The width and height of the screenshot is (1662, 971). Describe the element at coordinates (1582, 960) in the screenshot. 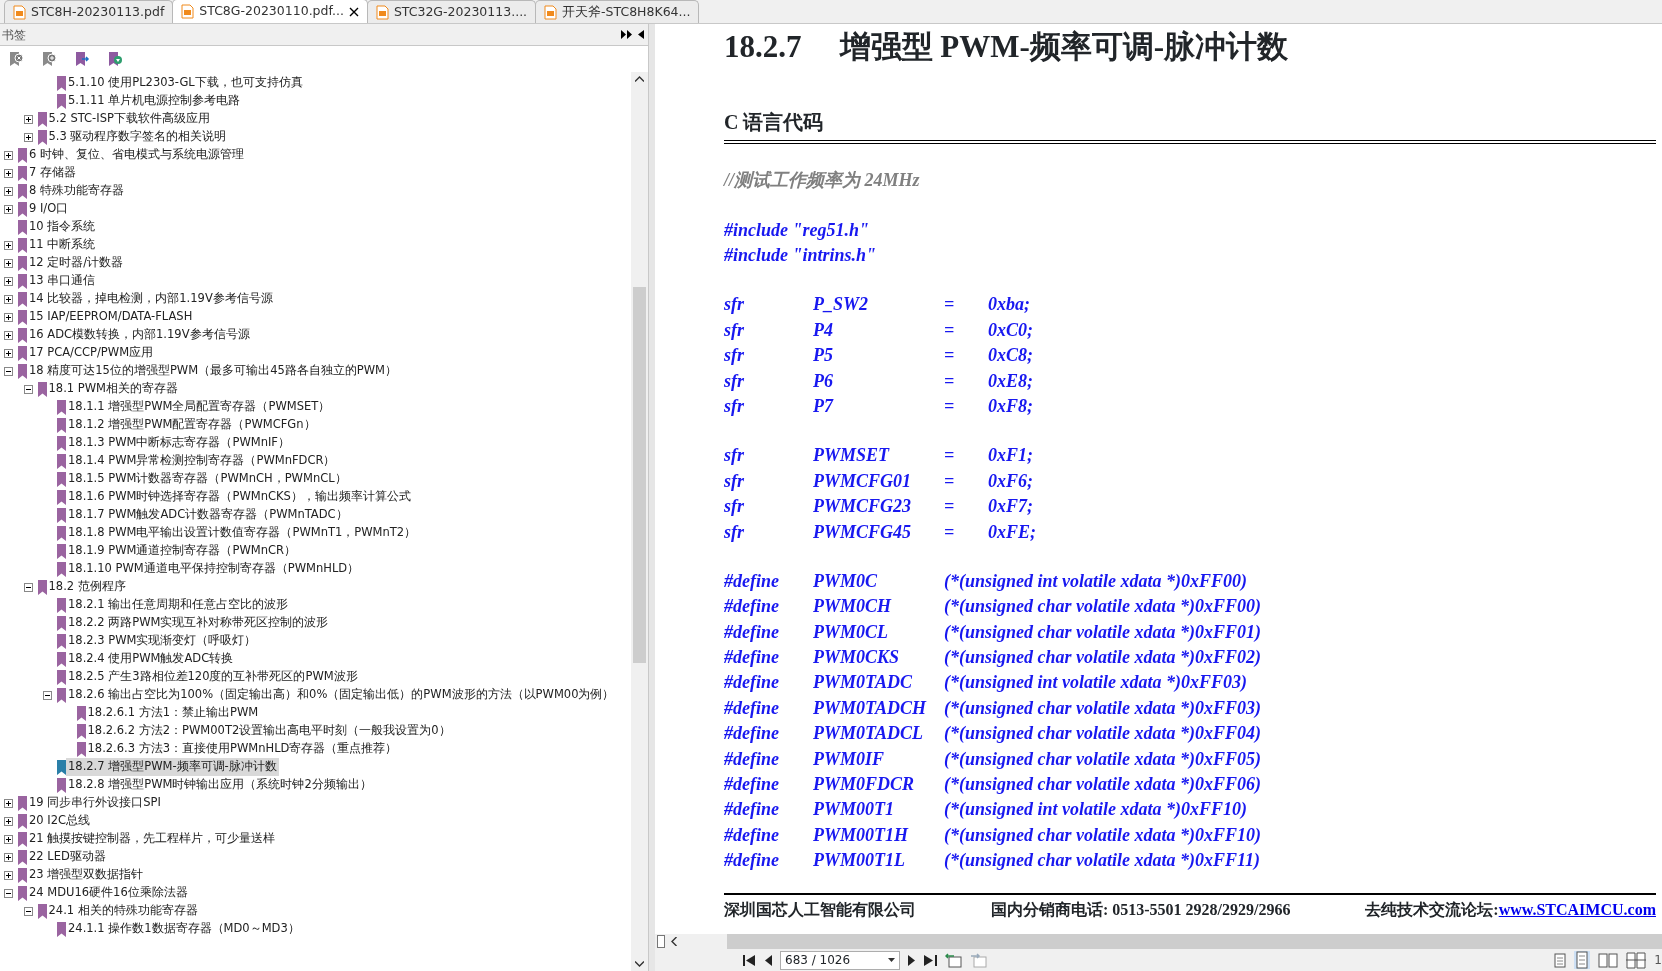

I see `continuous-page-icon` at that location.